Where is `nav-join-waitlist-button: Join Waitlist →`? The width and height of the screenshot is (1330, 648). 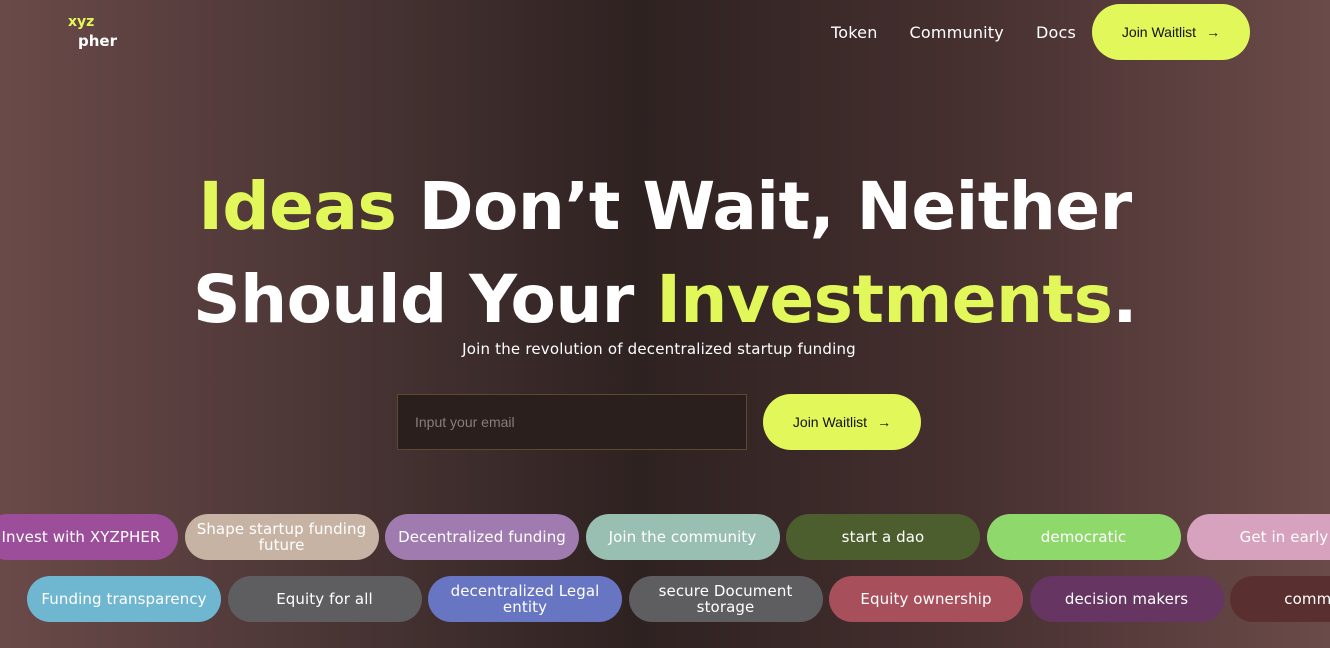
nav-join-waitlist-button: Join Waitlist → is located at coordinates (1171, 32).